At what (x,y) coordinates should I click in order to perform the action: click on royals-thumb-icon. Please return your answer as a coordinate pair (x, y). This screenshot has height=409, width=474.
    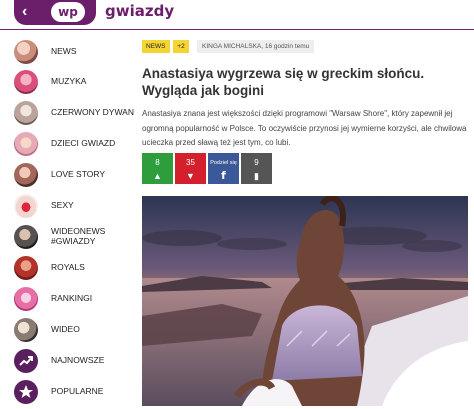
    Looking at the image, I should click on (26, 268).